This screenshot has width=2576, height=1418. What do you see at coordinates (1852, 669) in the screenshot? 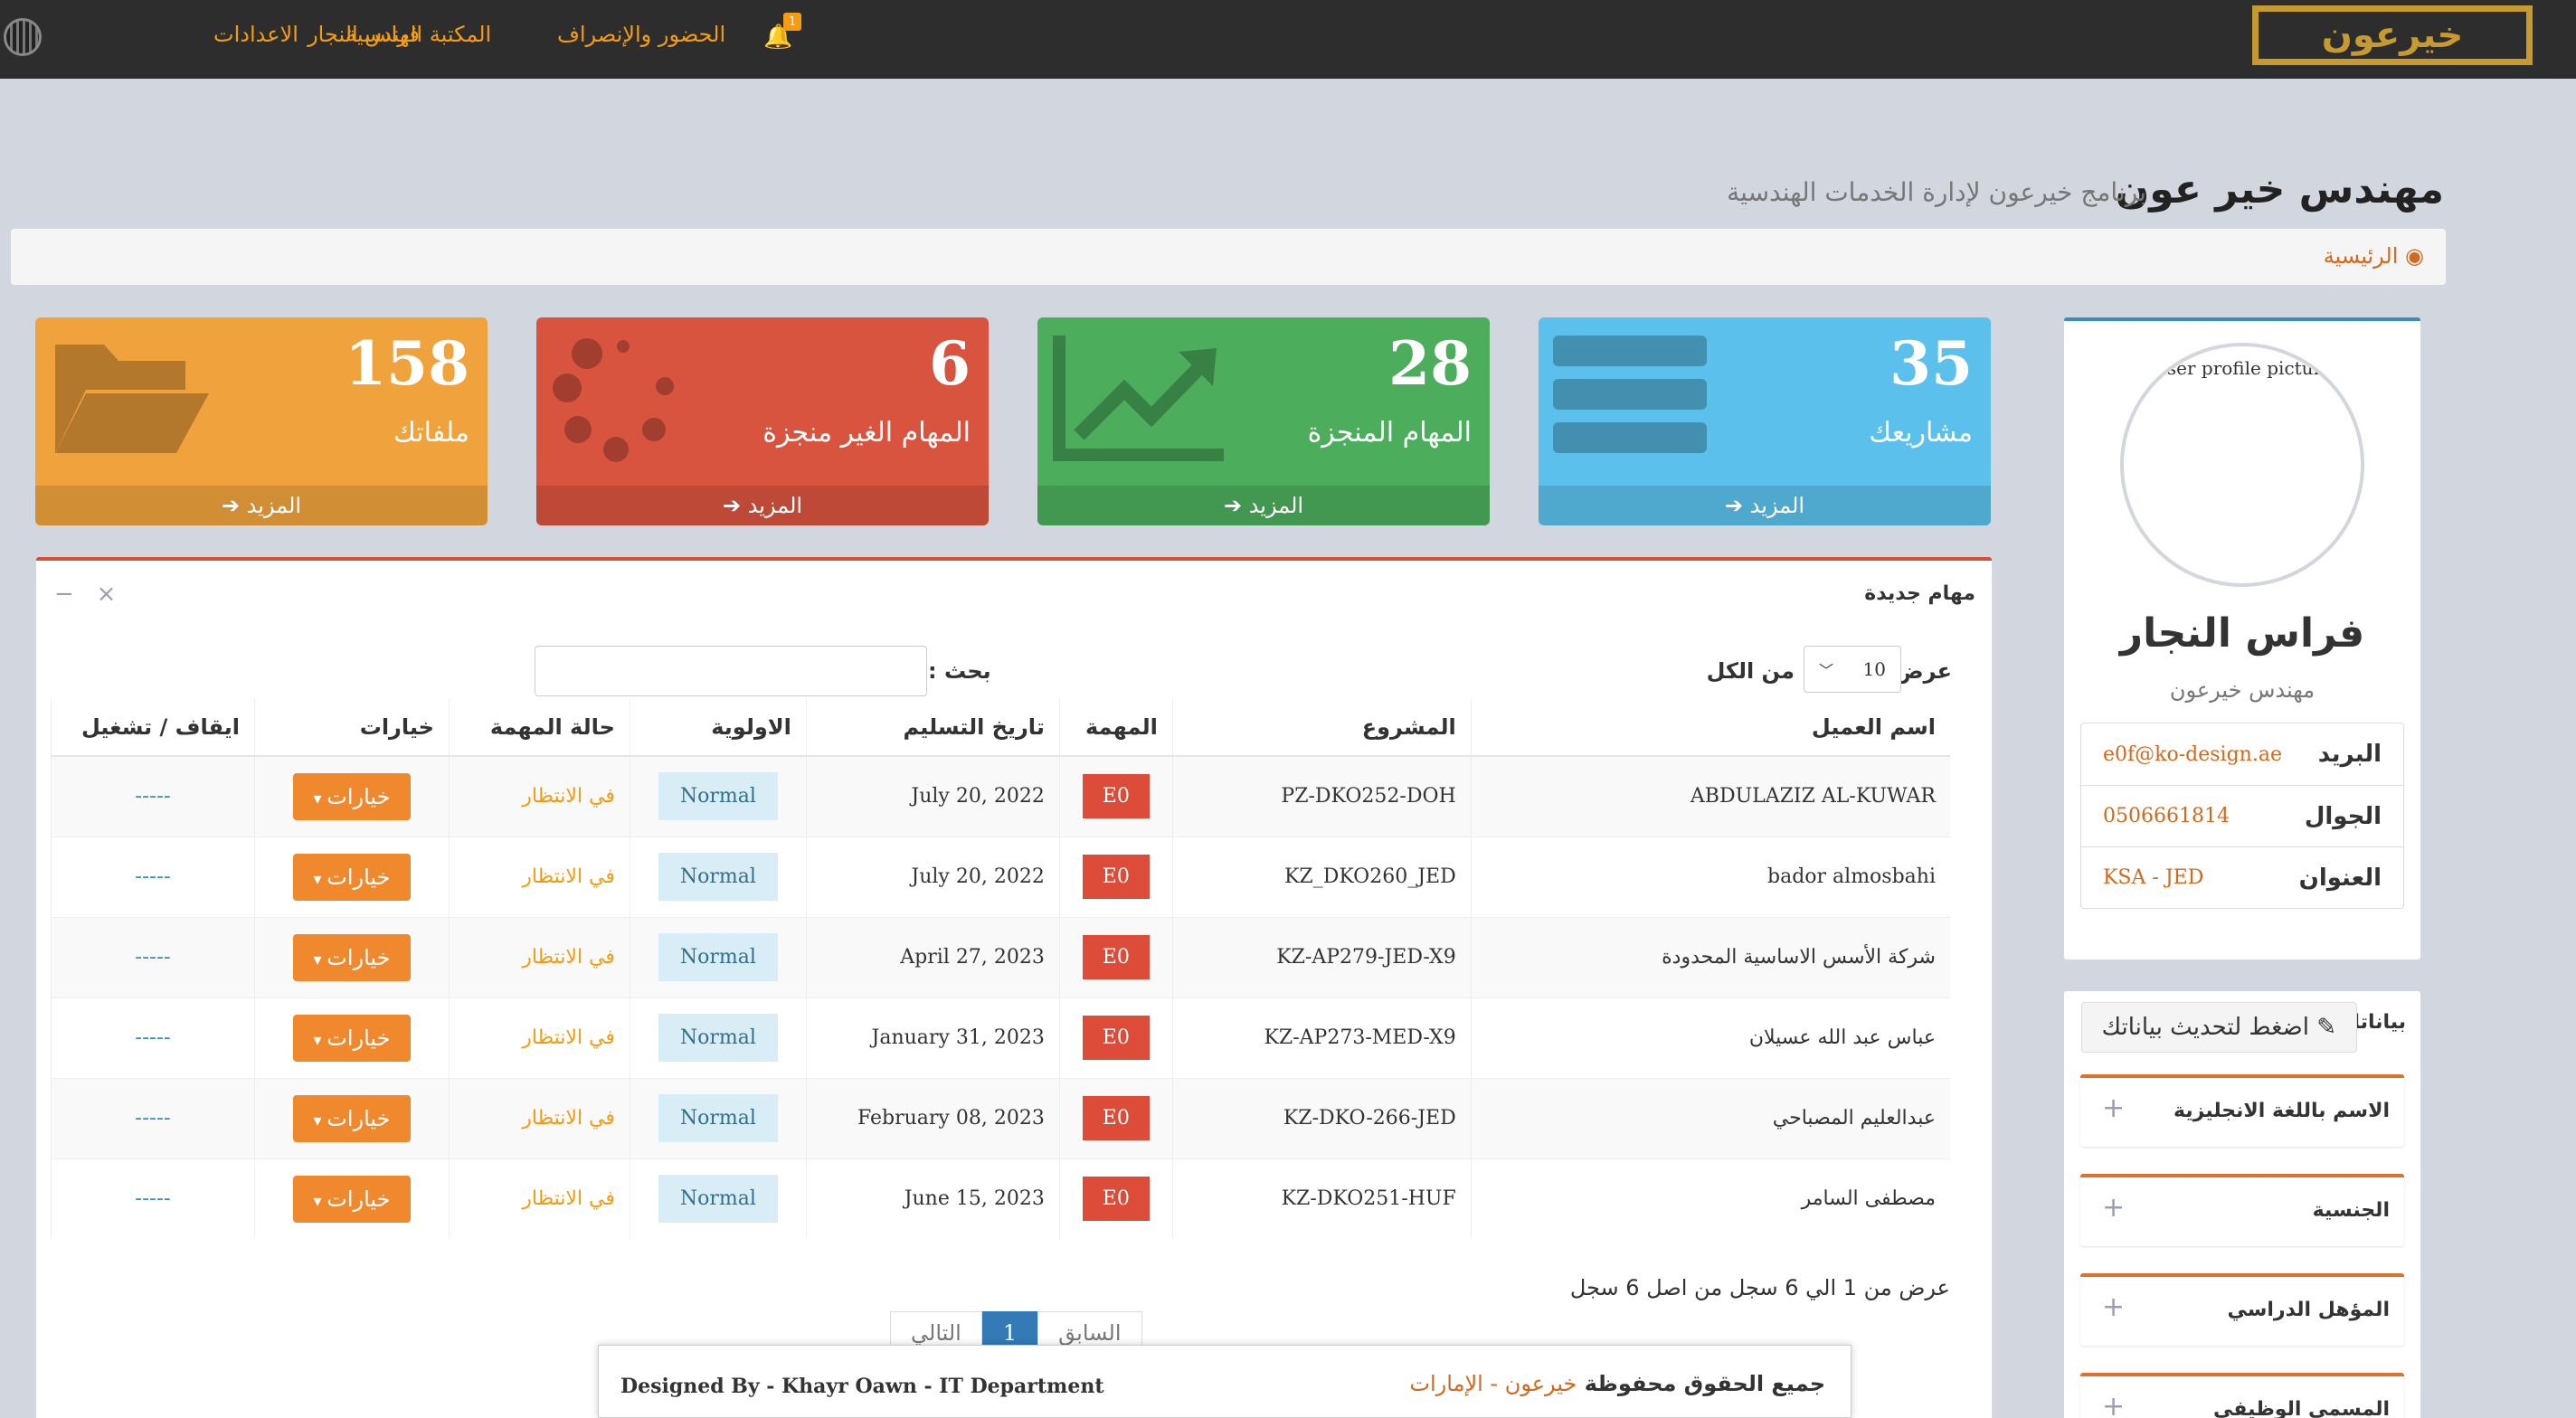
I see `page-size-select: 10 ﹀` at bounding box center [1852, 669].